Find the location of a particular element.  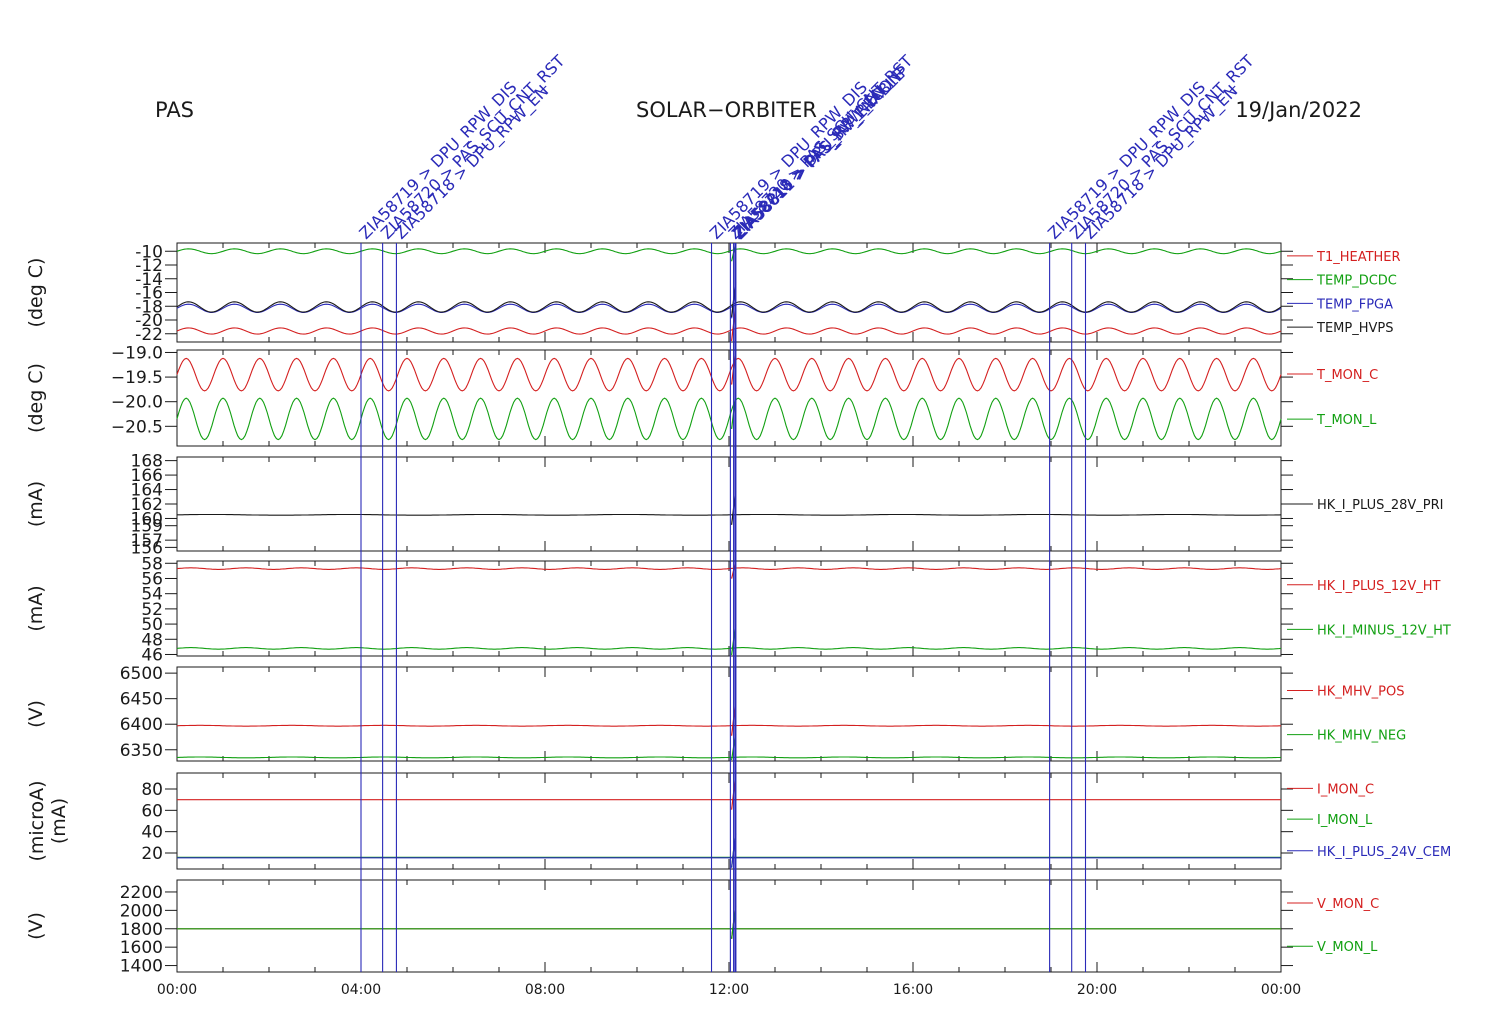

x-axis: 00:00 04:00 08:00 12:00 16:00 20:00 00:00 is located at coordinates (729, 990).